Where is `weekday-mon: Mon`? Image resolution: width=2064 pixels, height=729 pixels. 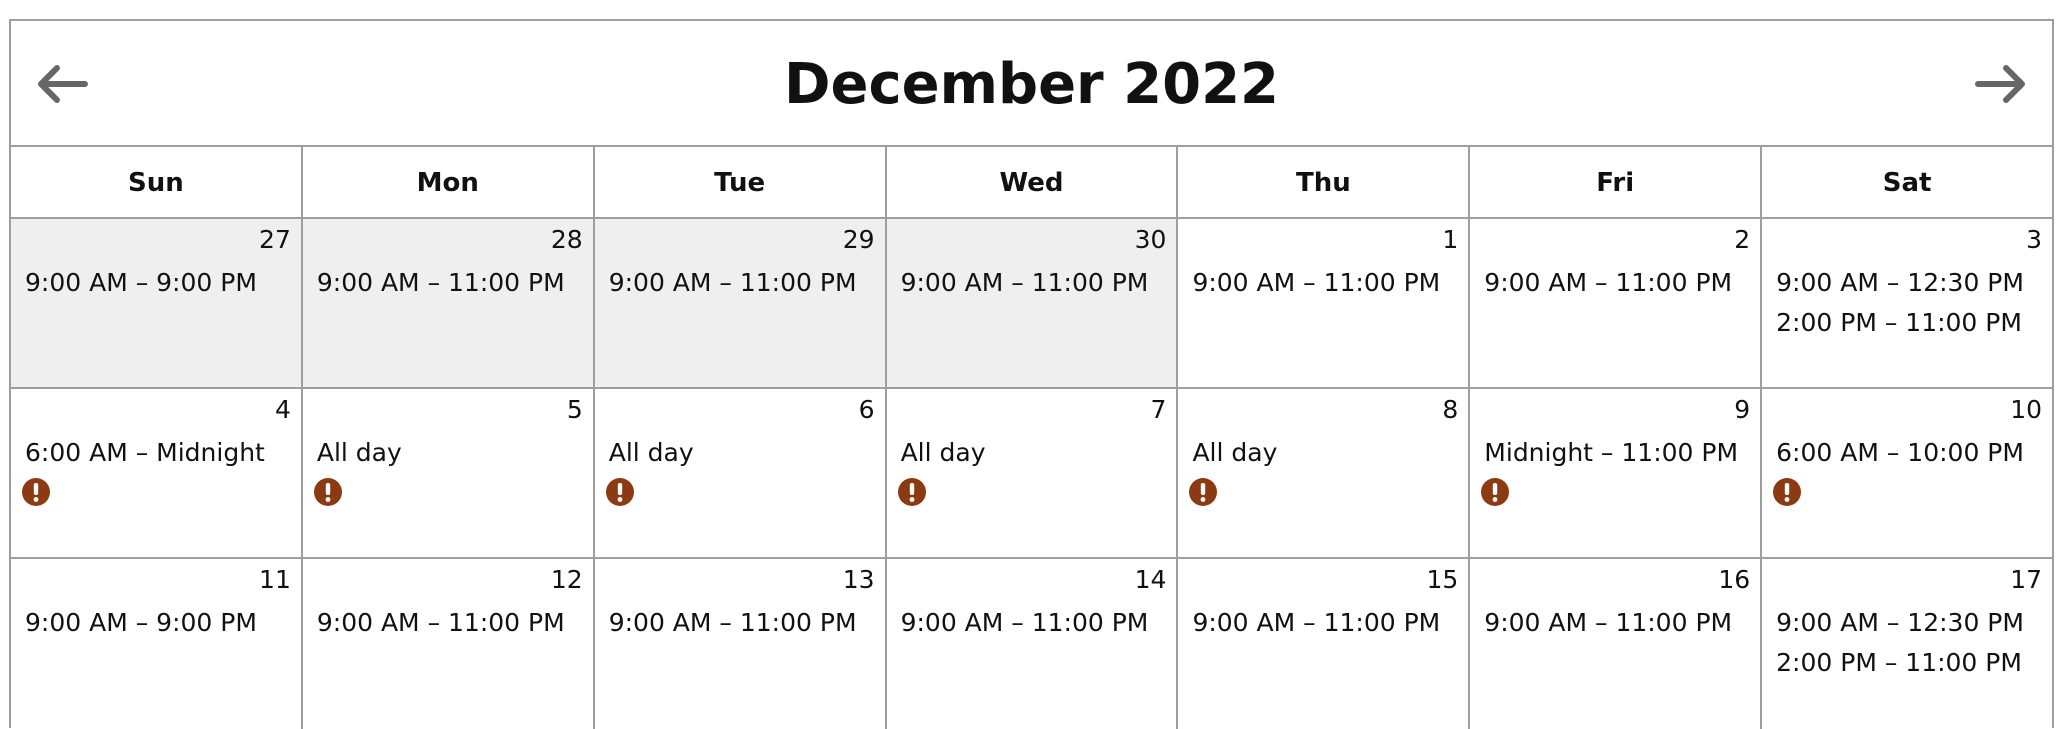
weekday-mon: Mon is located at coordinates (449, 182).